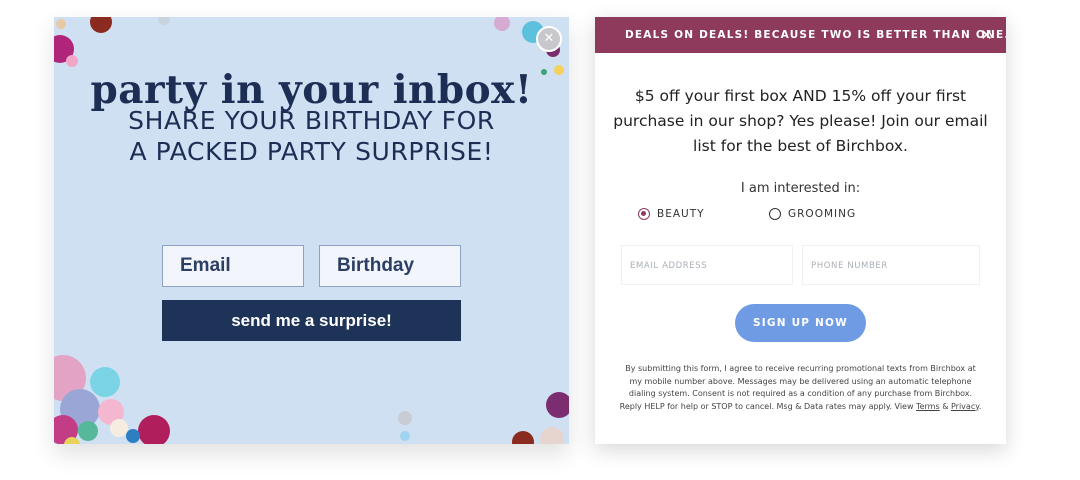  Describe the element at coordinates (707, 265) in the screenshot. I see `email-address-field: EMAIL ADDRESS` at that location.